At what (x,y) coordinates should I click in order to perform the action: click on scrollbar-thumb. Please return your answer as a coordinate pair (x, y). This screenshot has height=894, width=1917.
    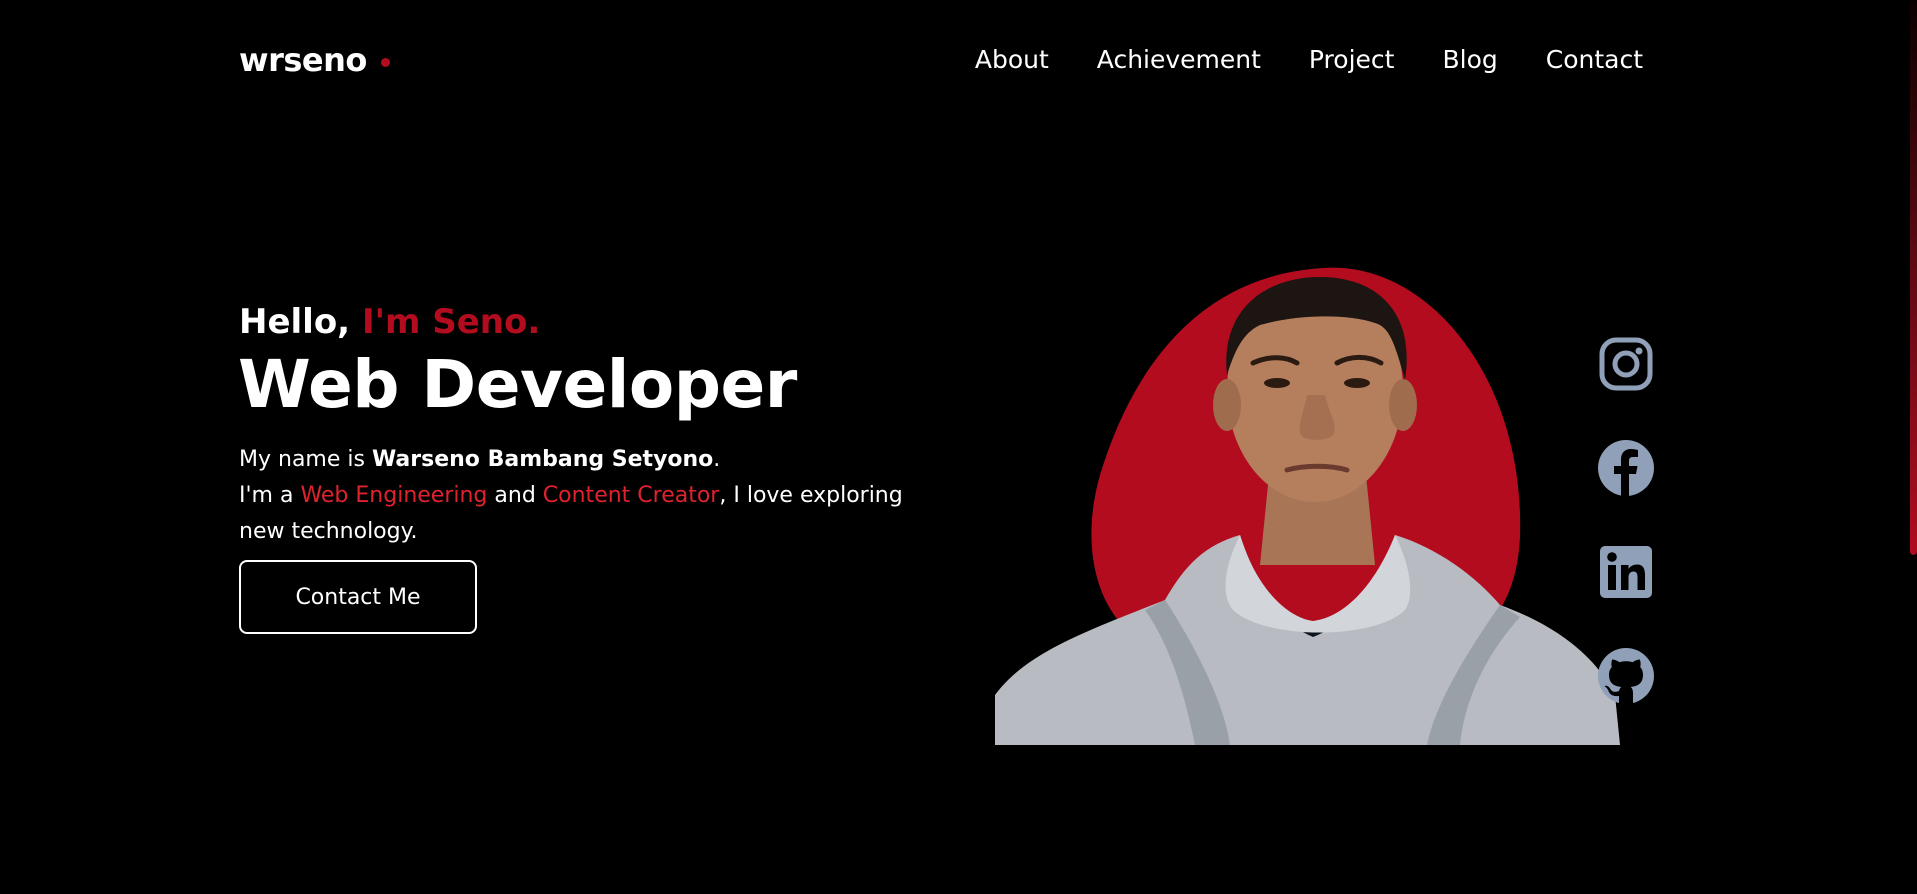
    Looking at the image, I should click on (1913, 277).